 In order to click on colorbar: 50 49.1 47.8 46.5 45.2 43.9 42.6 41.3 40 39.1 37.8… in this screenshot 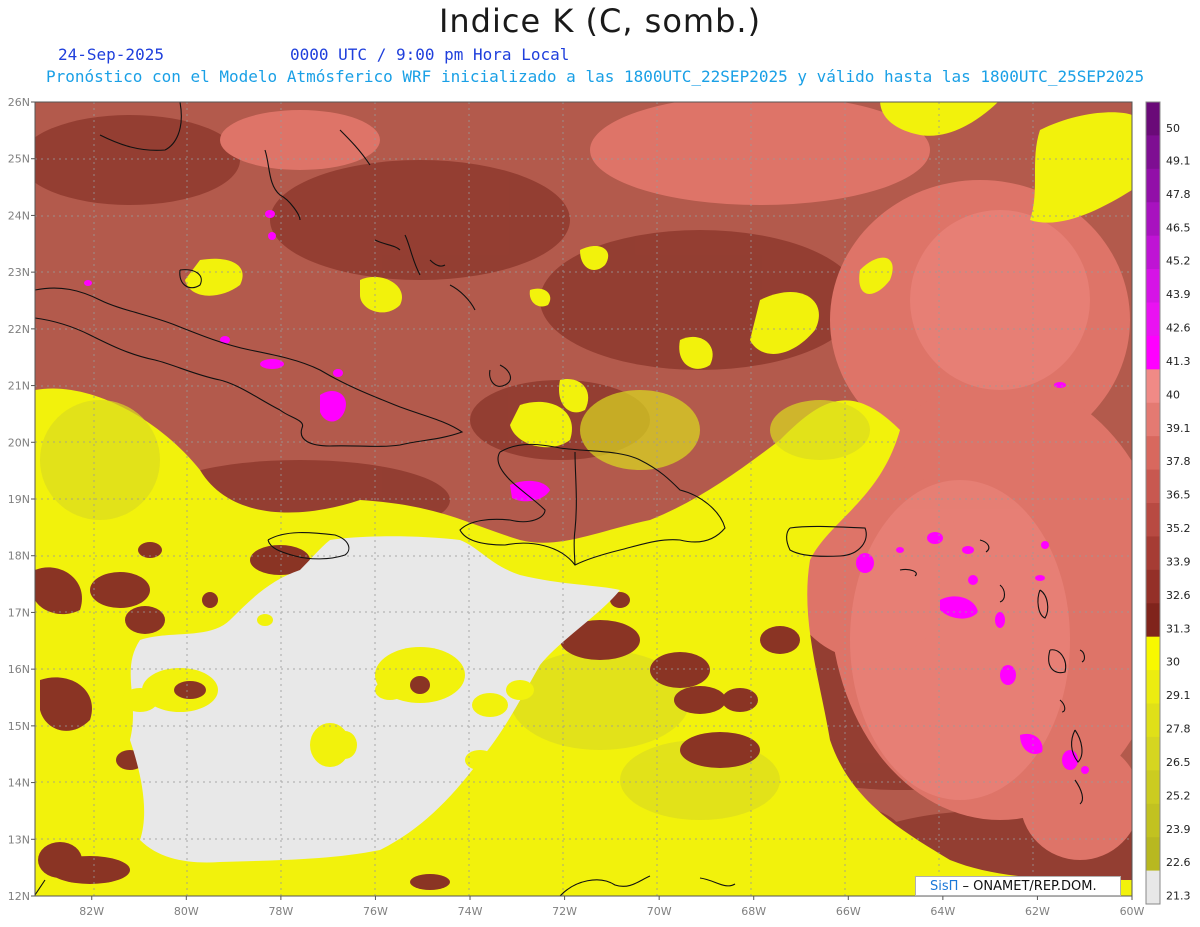, I will do `click(1168, 503)`.